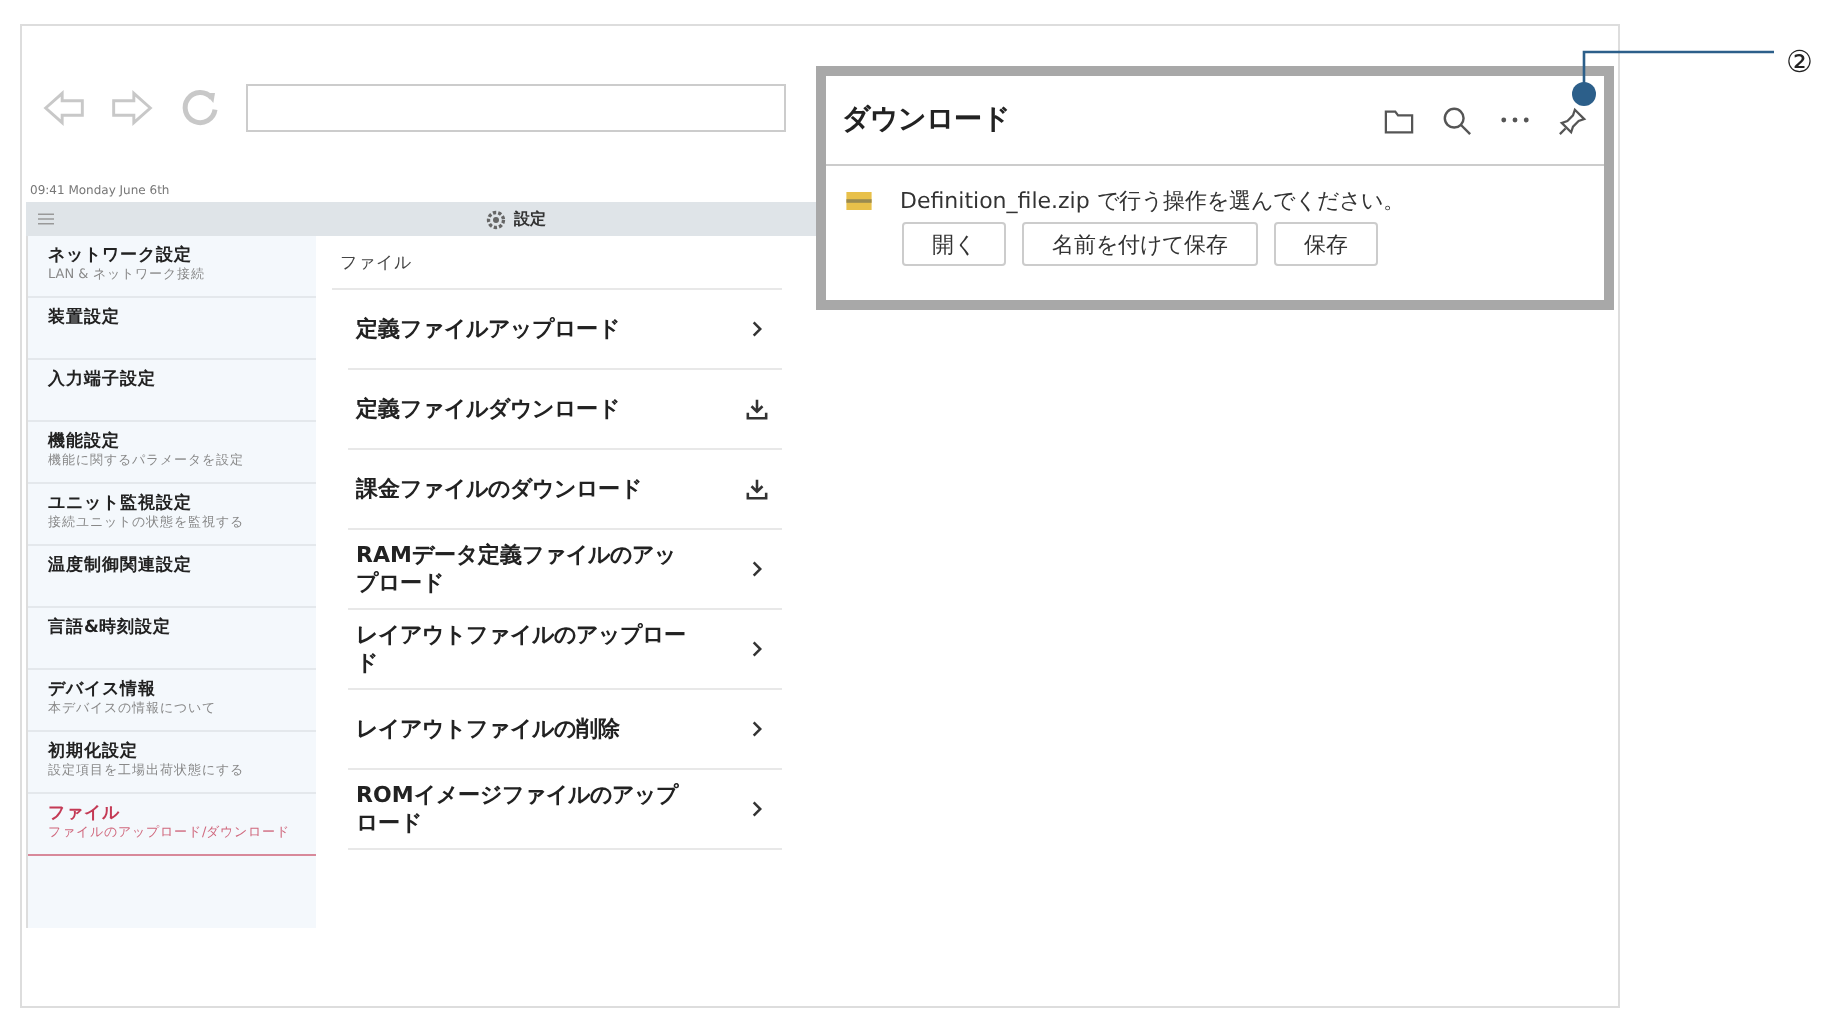  I want to click on list-item: レイアウトファイルの削除, so click(565, 730).